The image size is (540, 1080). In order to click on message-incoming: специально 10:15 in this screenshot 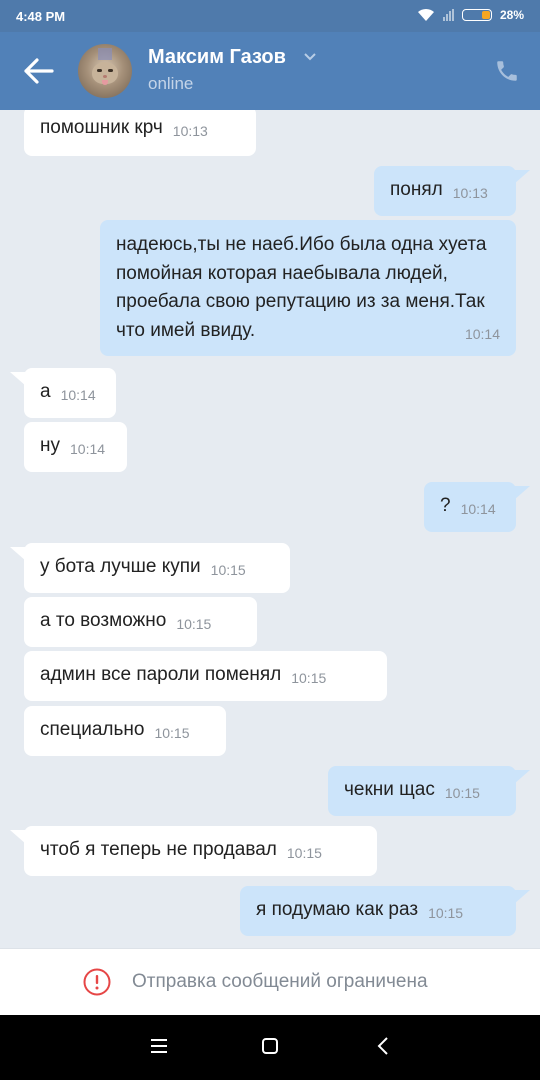, I will do `click(125, 731)`.